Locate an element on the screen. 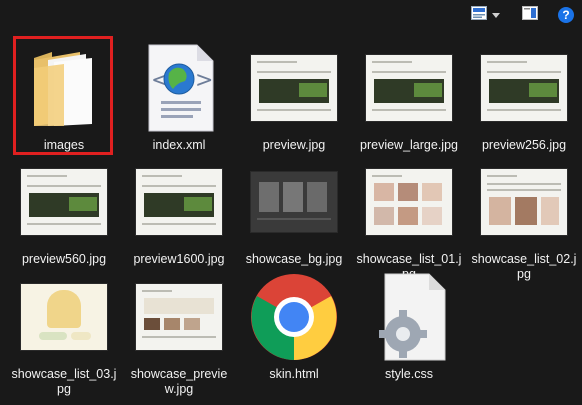  file-item-showcase-list-01-jpg: showcase_list_01.jpg is located at coordinates (409, 217).